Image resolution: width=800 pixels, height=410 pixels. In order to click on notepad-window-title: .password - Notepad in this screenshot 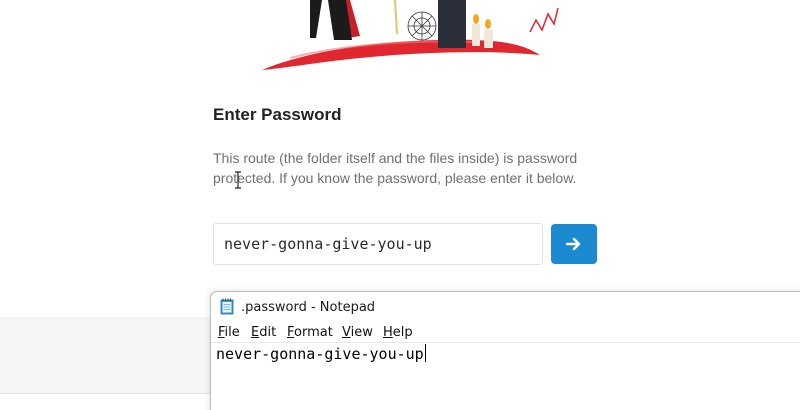, I will do `click(308, 307)`.